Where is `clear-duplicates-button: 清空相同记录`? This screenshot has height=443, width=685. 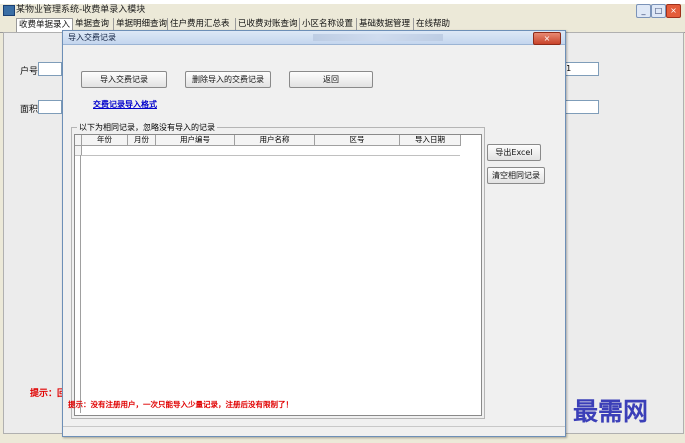 clear-duplicates-button: 清空相同记录 is located at coordinates (516, 175).